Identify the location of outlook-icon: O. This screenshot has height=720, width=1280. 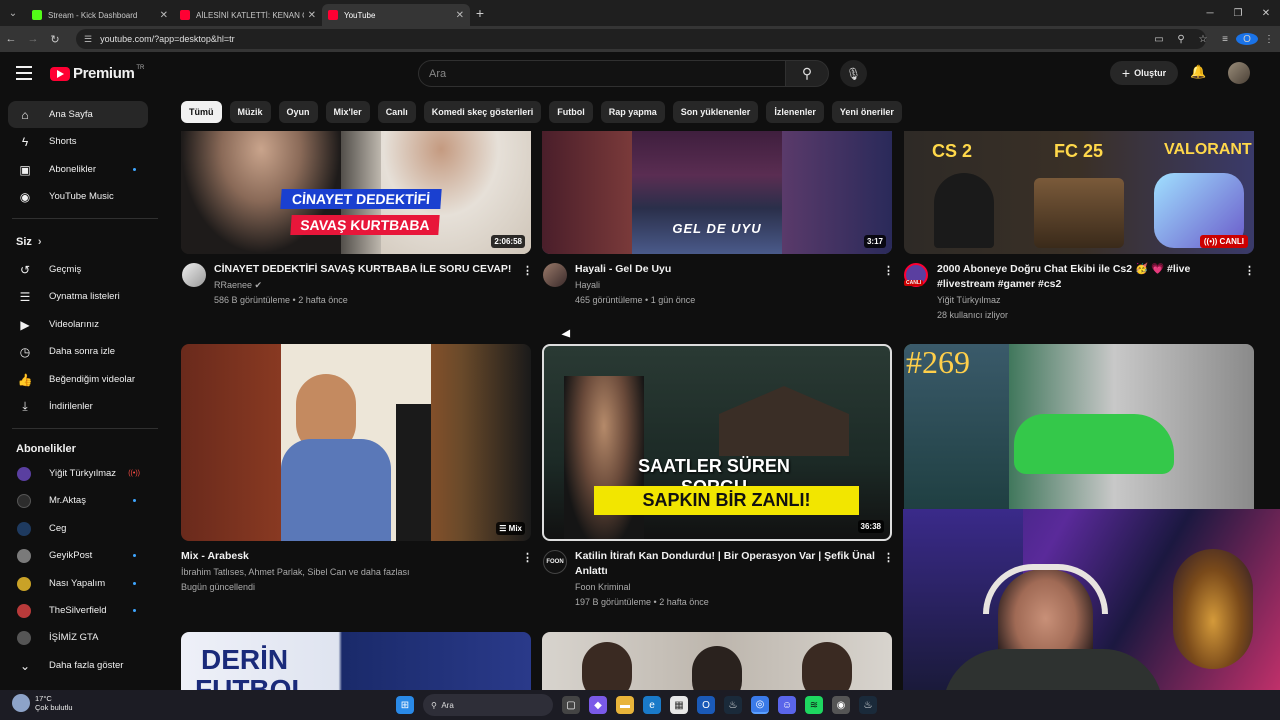
(706, 705).